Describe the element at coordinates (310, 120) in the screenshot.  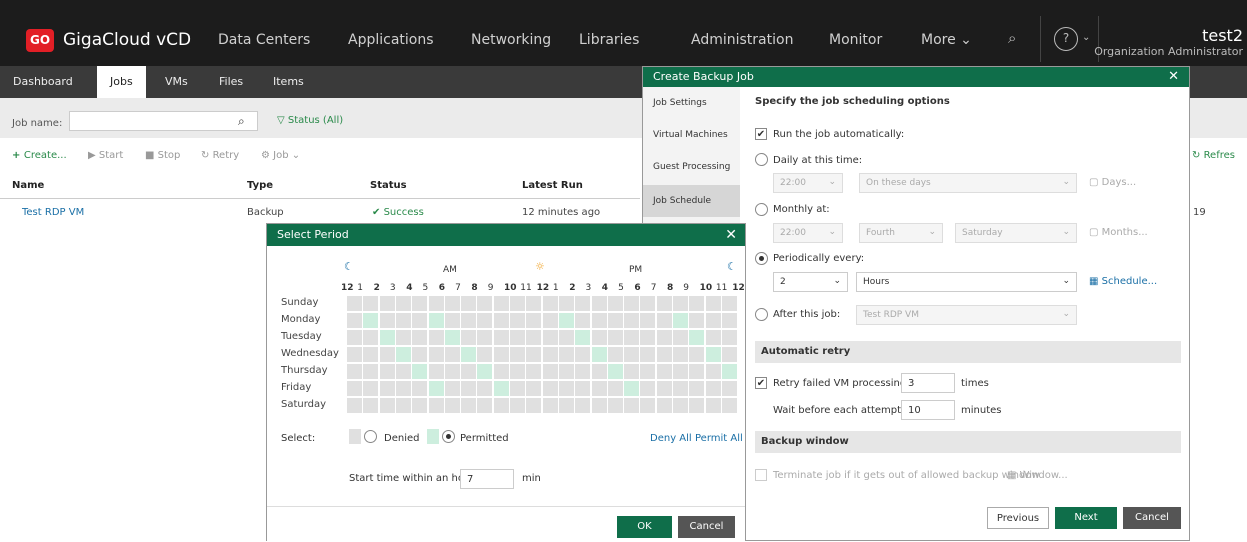
I see `status-filter: ▽ Status (All)` at that location.